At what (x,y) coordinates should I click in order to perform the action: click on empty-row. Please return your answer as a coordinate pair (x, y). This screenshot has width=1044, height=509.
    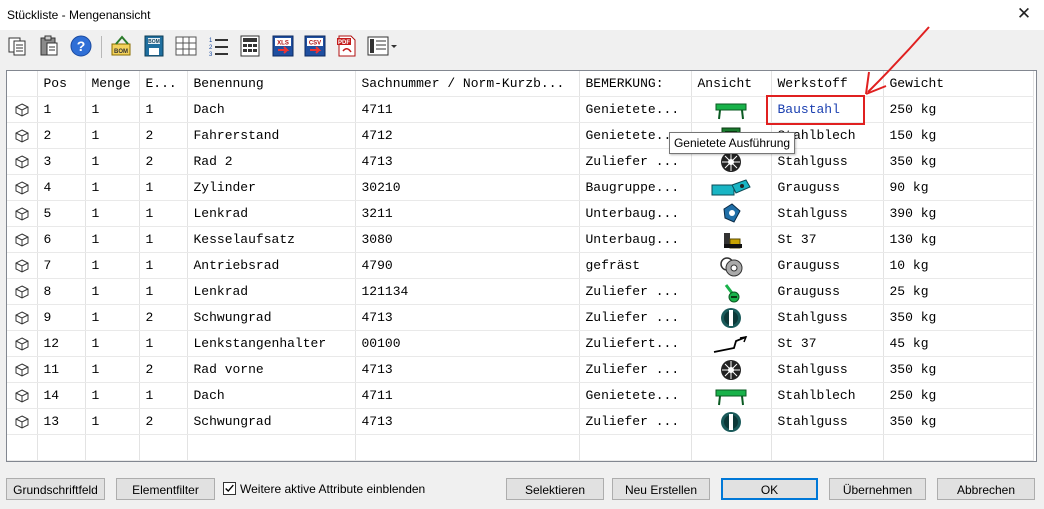
    Looking at the image, I should click on (520, 460).